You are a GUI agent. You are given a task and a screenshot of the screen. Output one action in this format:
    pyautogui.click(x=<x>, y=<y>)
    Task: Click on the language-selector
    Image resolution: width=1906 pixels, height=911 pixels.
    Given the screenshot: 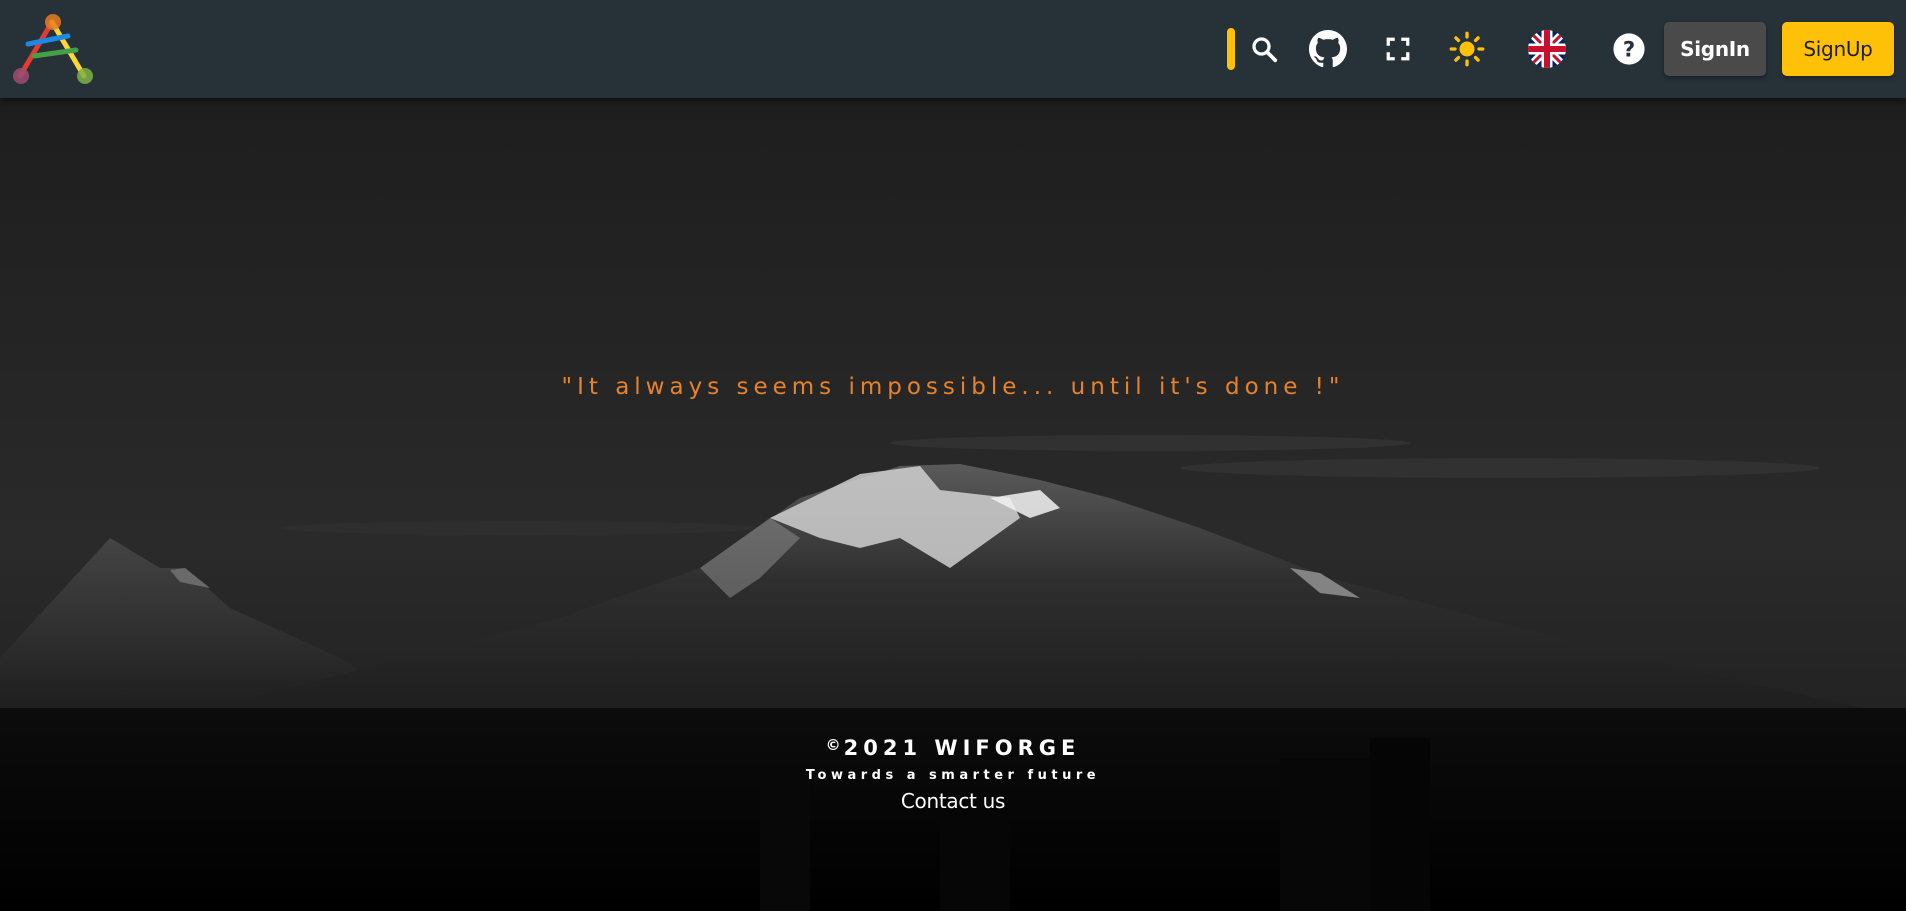 What is the action you would take?
    pyautogui.click(x=1547, y=49)
    